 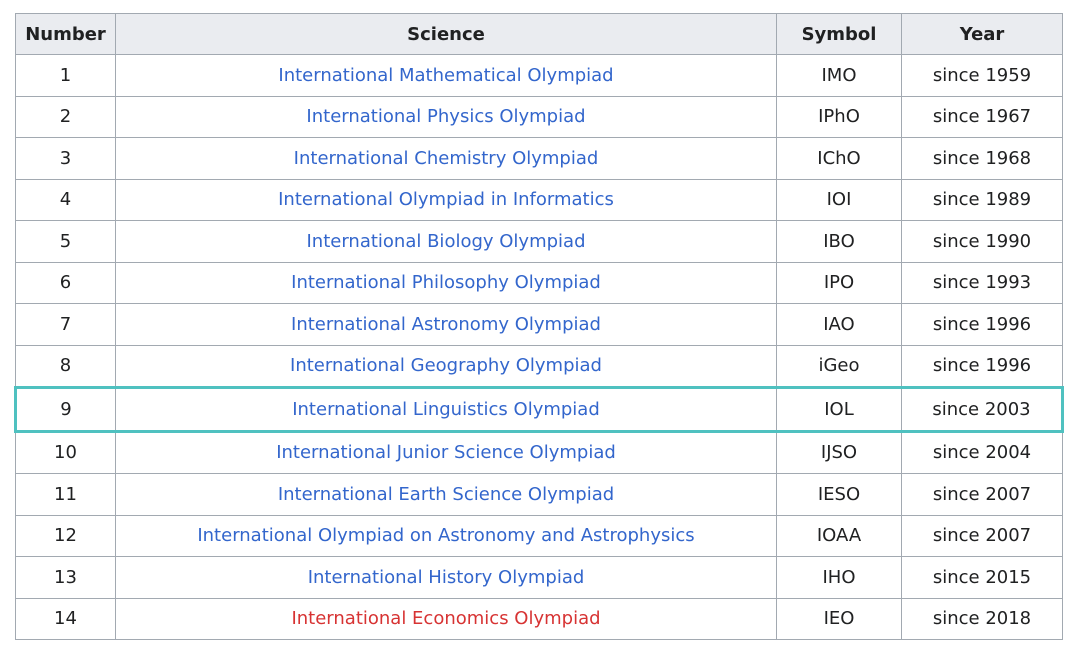 I want to click on science-link: International Chemistry Olympiad, so click(x=446, y=158).